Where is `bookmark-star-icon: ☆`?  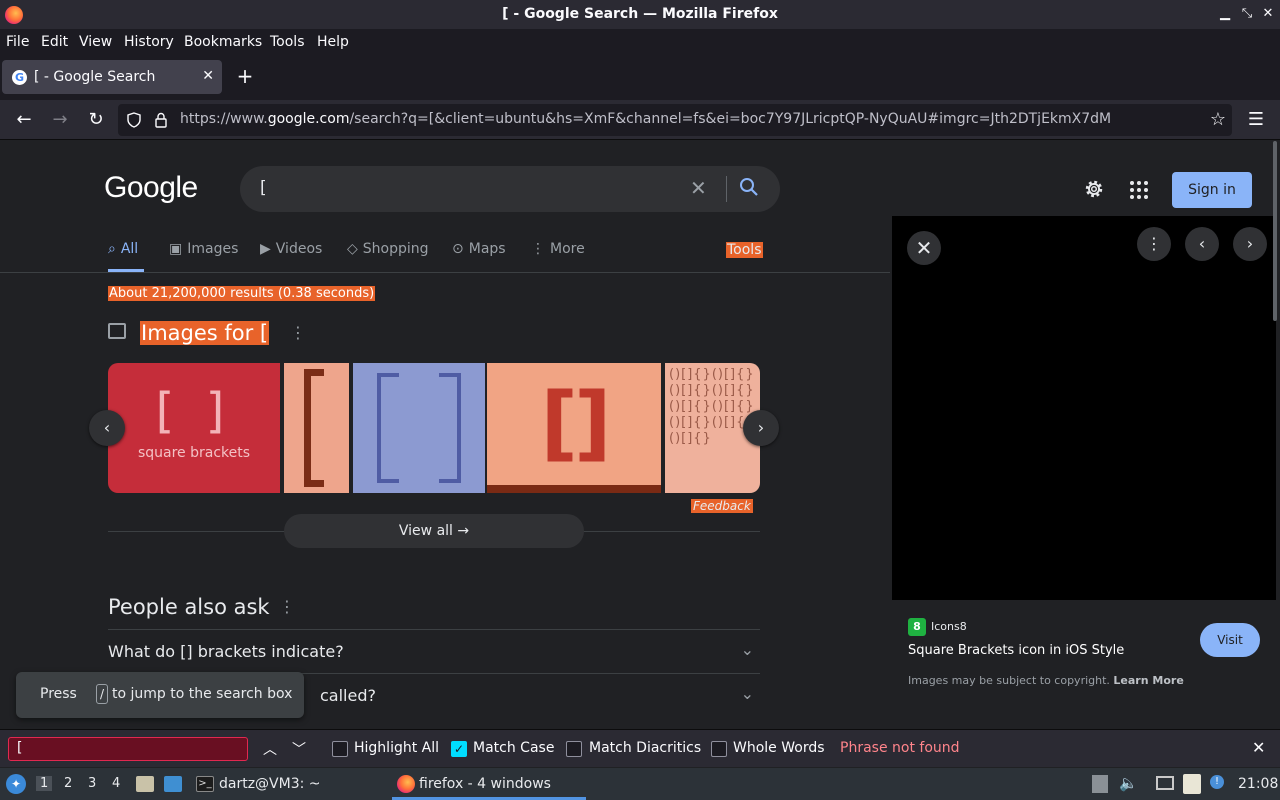 bookmark-star-icon: ☆ is located at coordinates (1218, 119).